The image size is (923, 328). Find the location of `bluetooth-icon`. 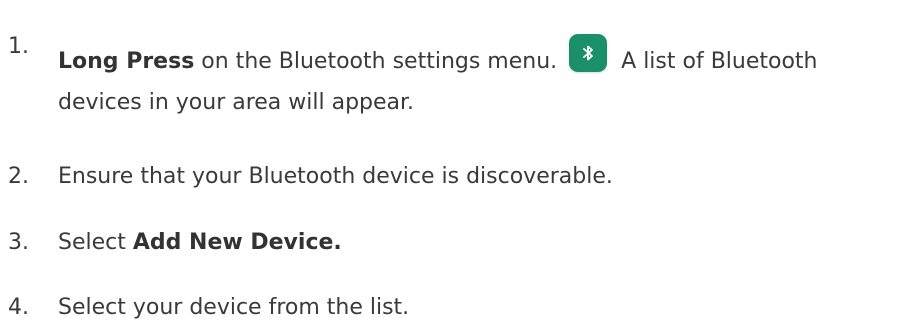

bluetooth-icon is located at coordinates (588, 53).